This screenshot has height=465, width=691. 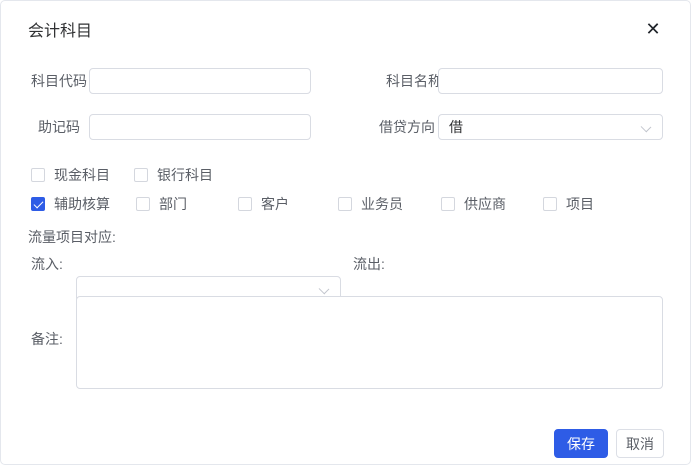 What do you see at coordinates (82, 175) in the screenshot?
I see `checkbox-label: 现金科目` at bounding box center [82, 175].